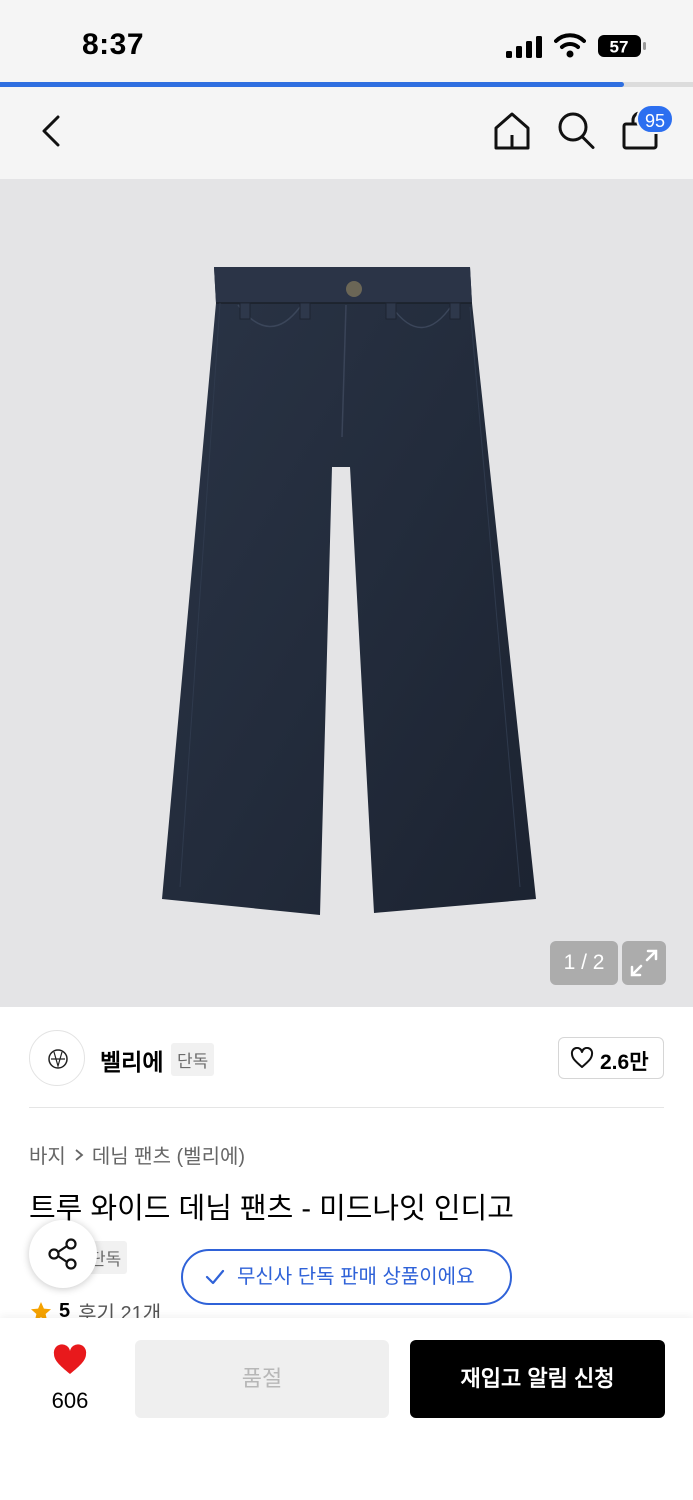 The height and width of the screenshot is (1500, 693). I want to click on status-bar: 8:37 57, so click(346, 43).